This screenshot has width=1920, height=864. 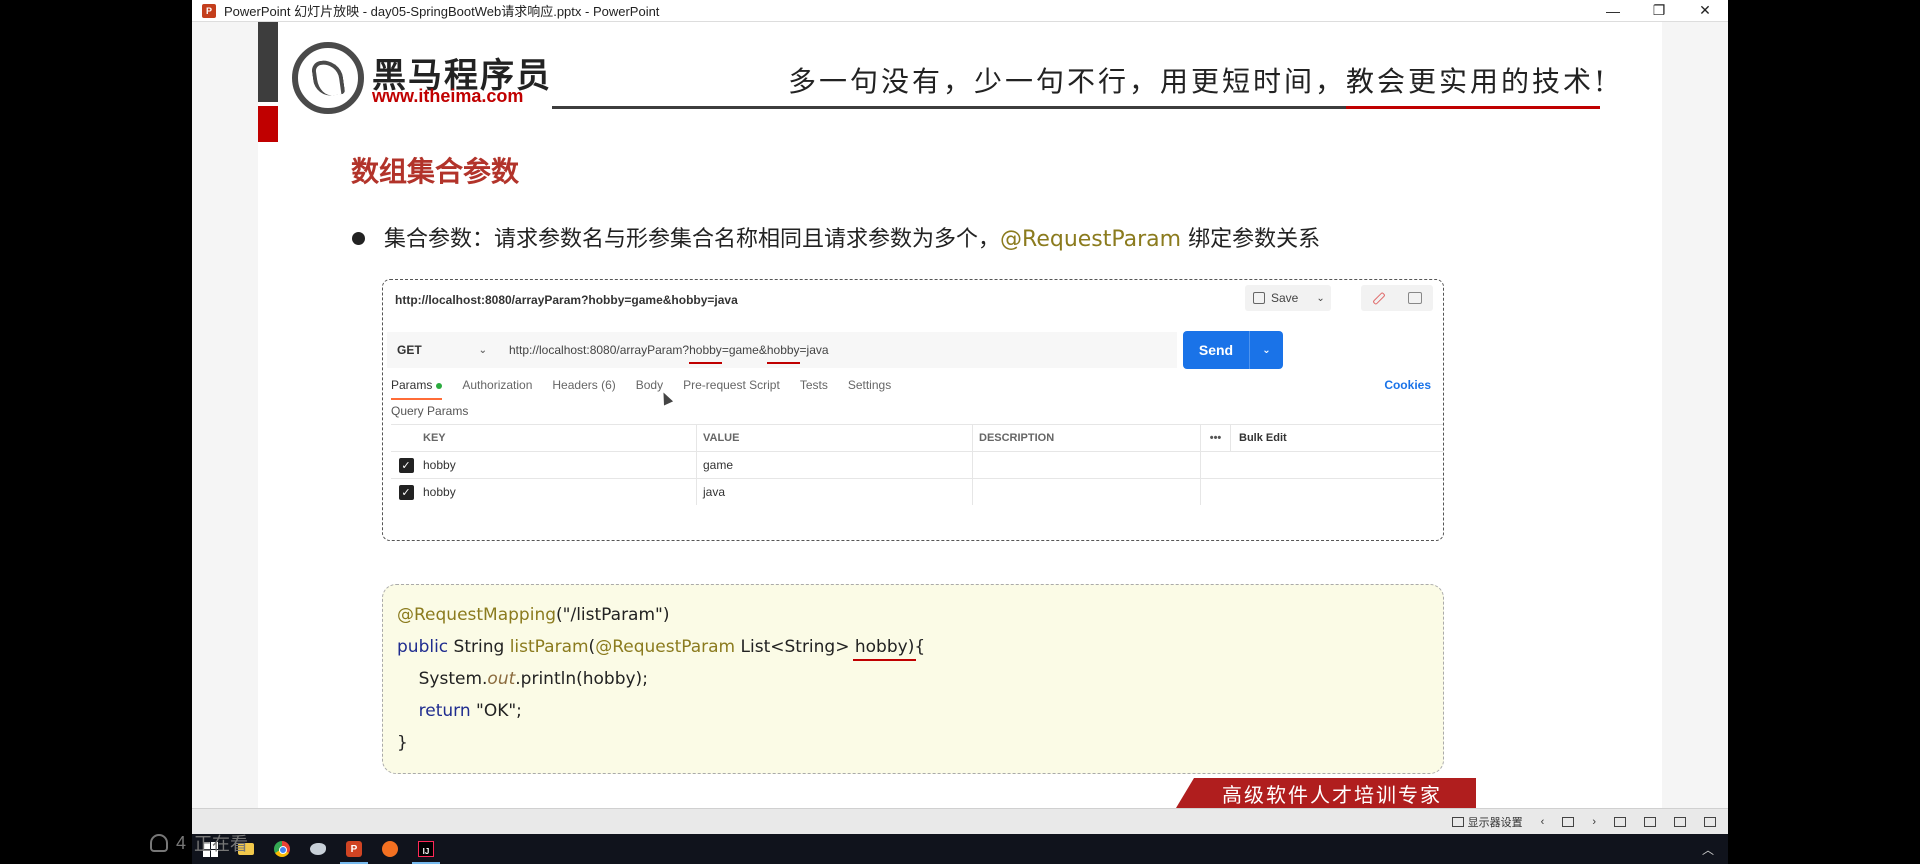 What do you see at coordinates (835, 438) in the screenshot?
I see `column-header-value: VALUE` at bounding box center [835, 438].